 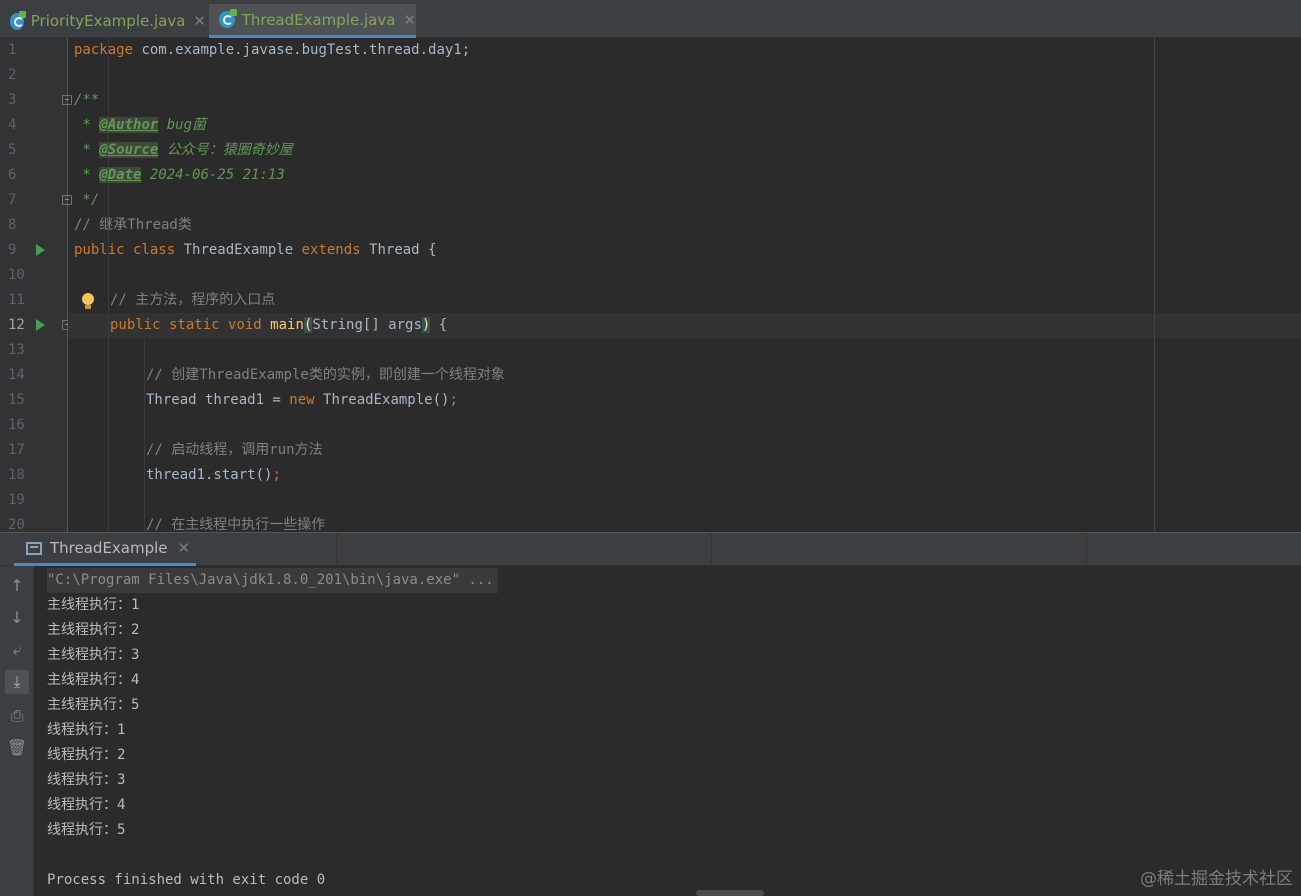 I want to click on console-line: 线程执行：2, so click(x=86, y=755).